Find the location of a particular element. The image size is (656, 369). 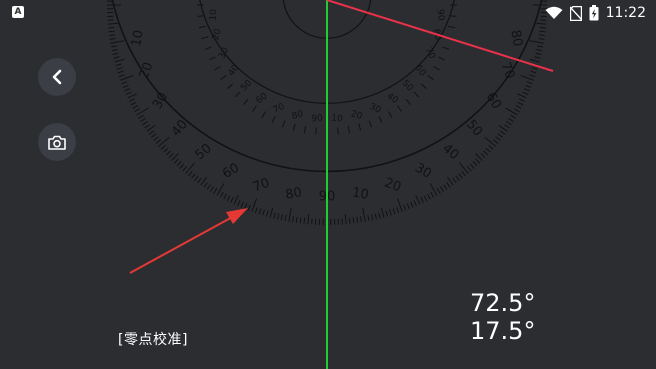

back-button is located at coordinates (57, 77).